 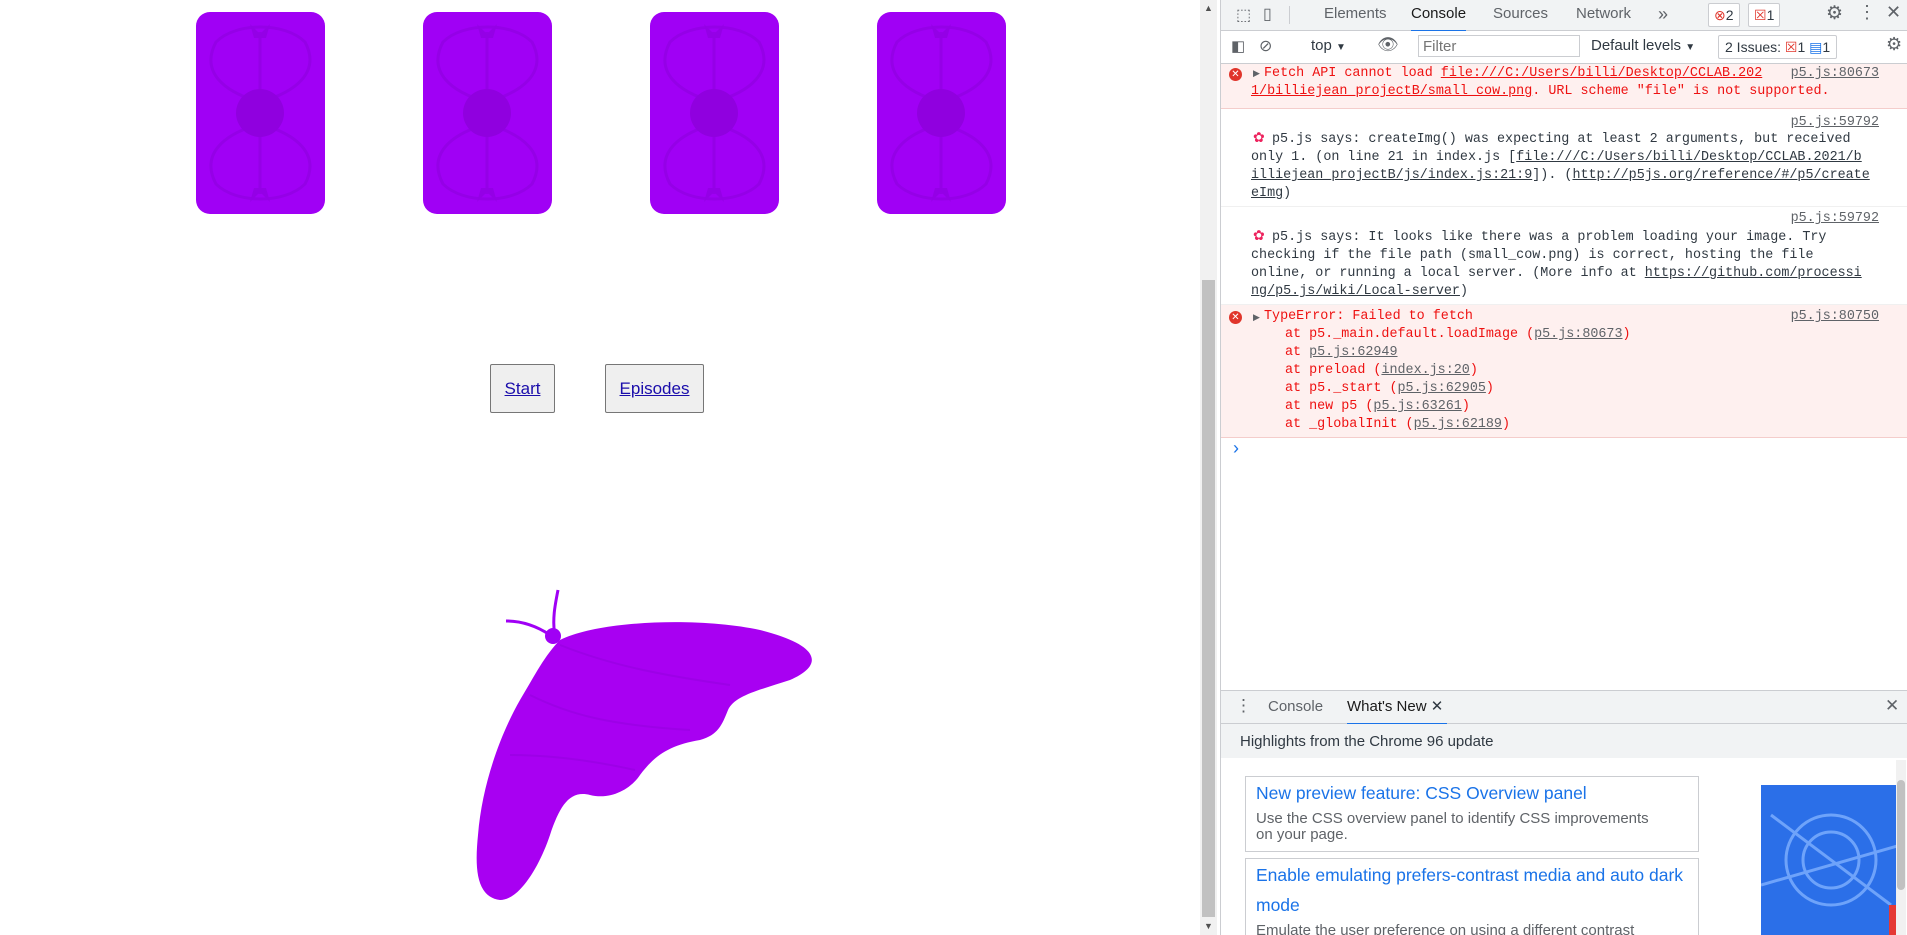 I want to click on error-title: TypeError: Failed to fetch, so click(x=1368, y=316).